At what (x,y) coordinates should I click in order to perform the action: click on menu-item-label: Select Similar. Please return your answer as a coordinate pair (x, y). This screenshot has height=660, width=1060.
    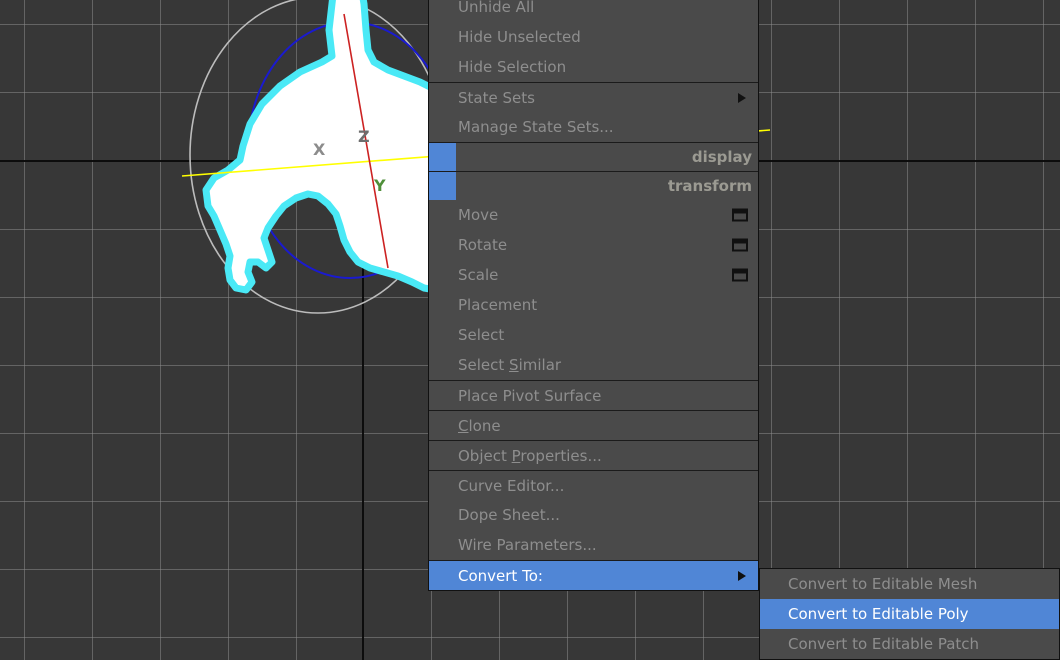
    Looking at the image, I should click on (510, 365).